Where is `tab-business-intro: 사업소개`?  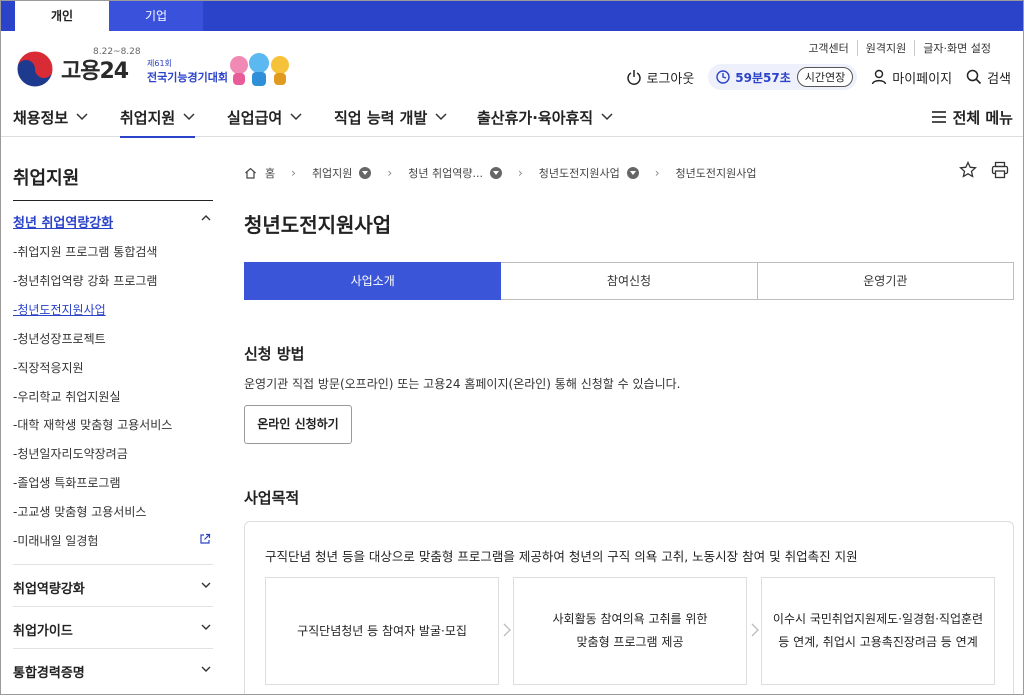 tab-business-intro: 사업소개 is located at coordinates (373, 281).